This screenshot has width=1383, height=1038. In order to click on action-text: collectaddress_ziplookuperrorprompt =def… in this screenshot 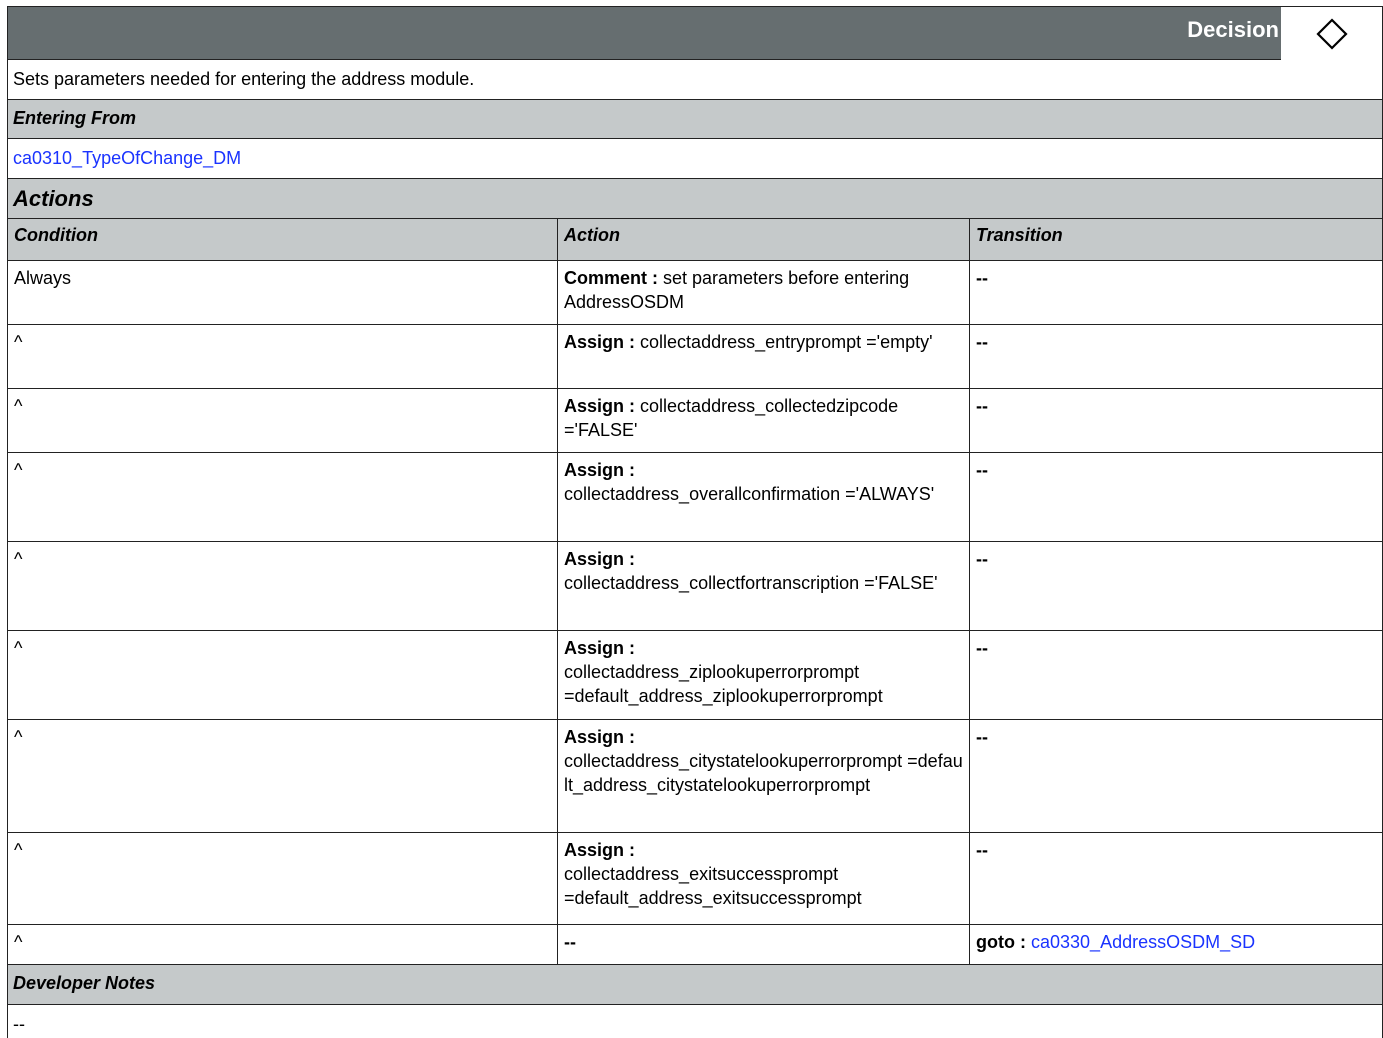, I will do `click(723, 684)`.